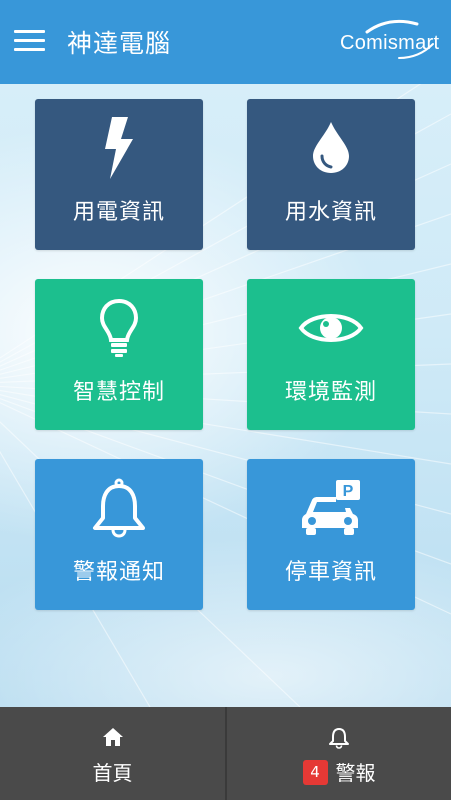 This screenshot has height=800, width=451. What do you see at coordinates (119, 148) in the screenshot?
I see `lightning-icon` at bounding box center [119, 148].